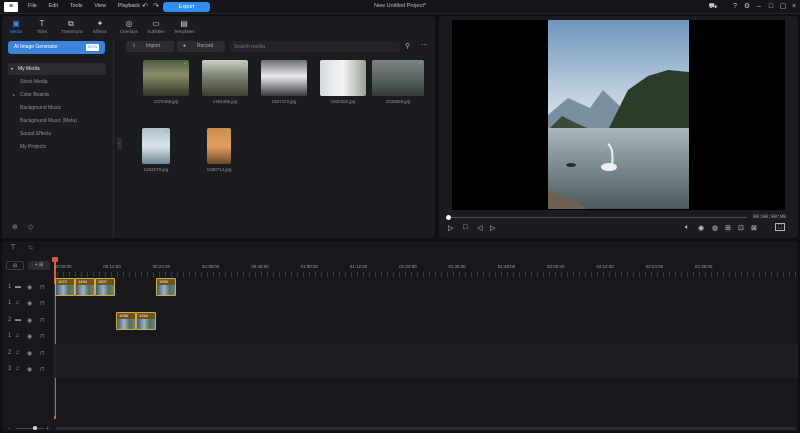  I want to click on zoom-icon: ⊠, so click(754, 228).